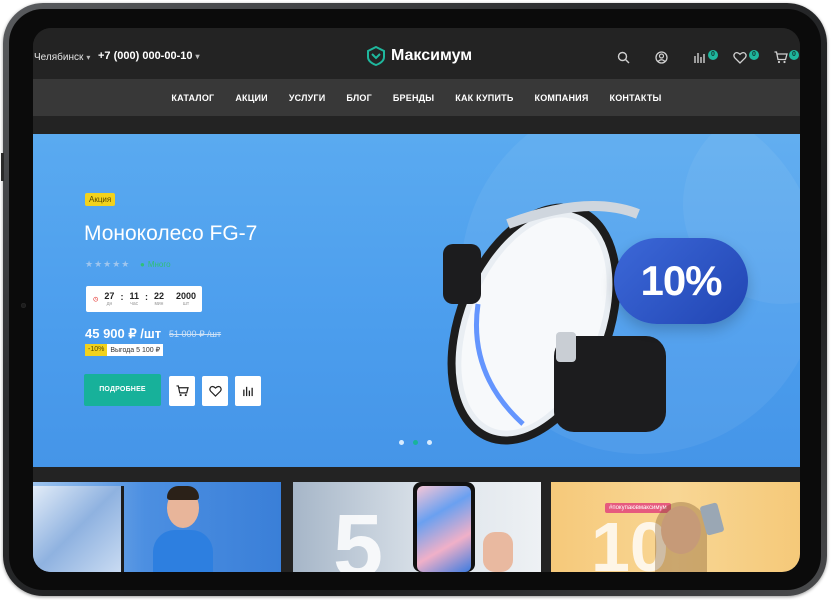  I want to click on hand-image, so click(498, 552).